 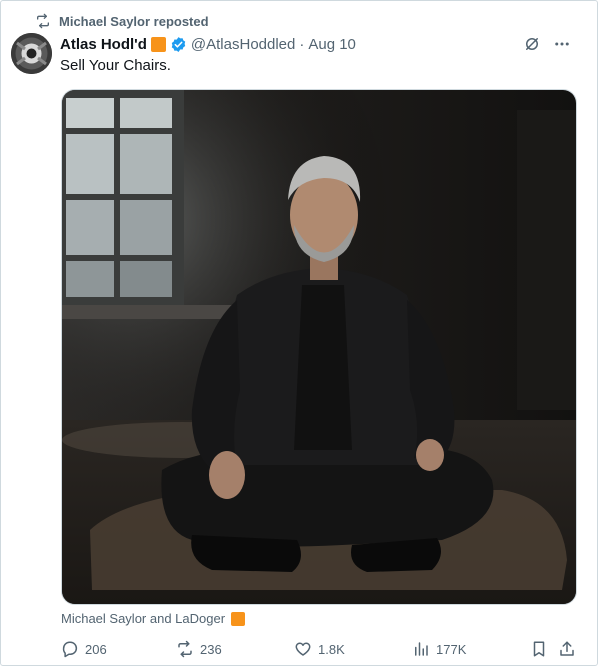 I want to click on tagged-users-text: Michael Saylor and LaDoger, so click(x=143, y=618).